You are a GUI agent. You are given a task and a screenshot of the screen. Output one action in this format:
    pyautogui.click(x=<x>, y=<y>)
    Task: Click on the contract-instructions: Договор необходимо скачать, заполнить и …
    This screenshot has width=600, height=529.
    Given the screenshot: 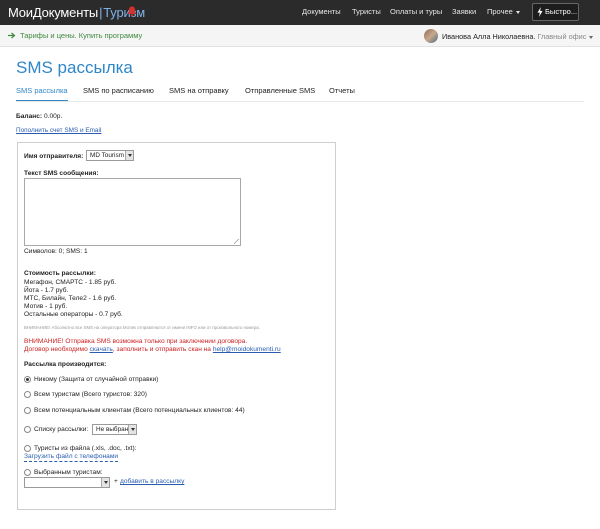 What is the action you would take?
    pyautogui.click(x=152, y=349)
    